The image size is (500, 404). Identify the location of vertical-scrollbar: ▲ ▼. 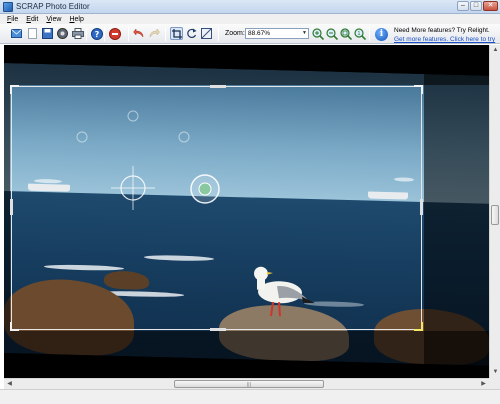
(494, 211).